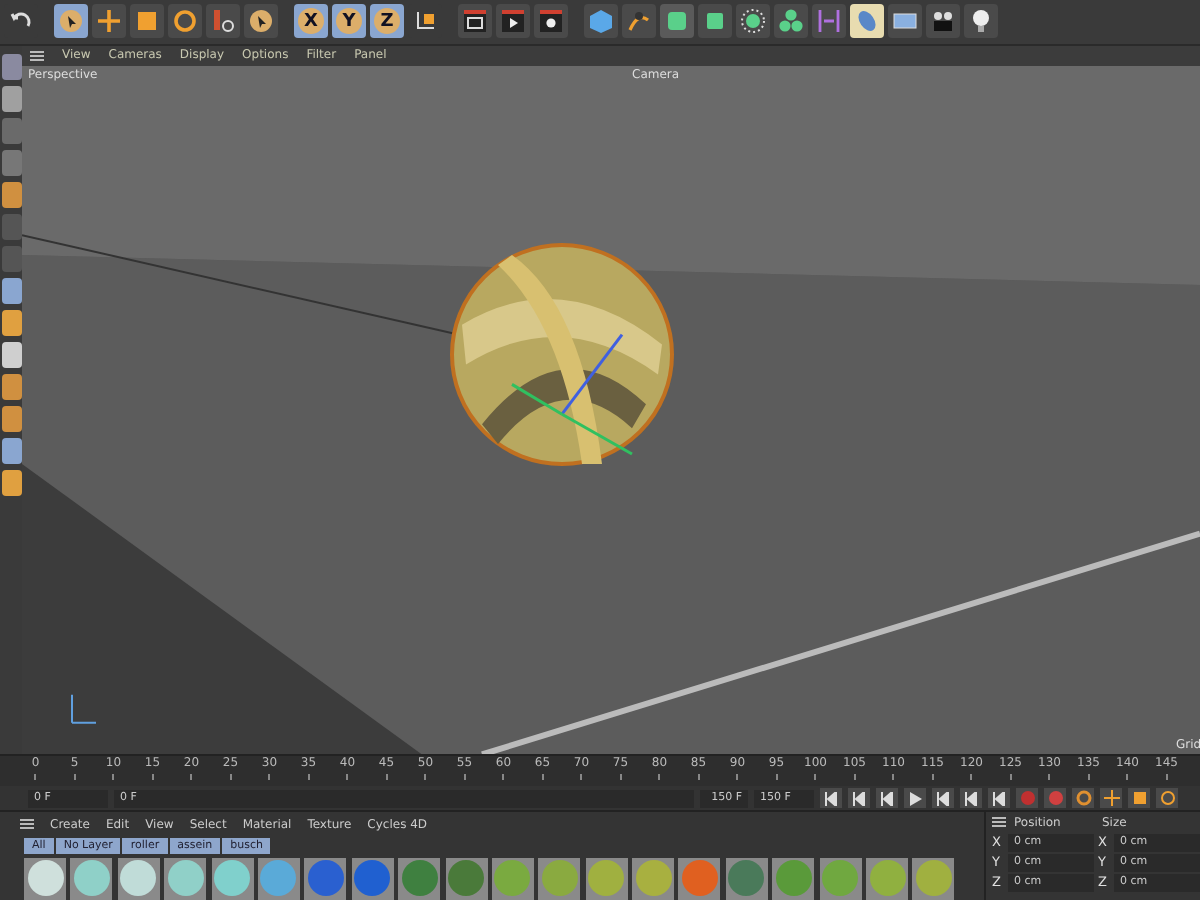 This screenshot has height=900, width=1200. Describe the element at coordinates (311, 21) in the screenshot. I see `axis-lock-button: X` at that location.